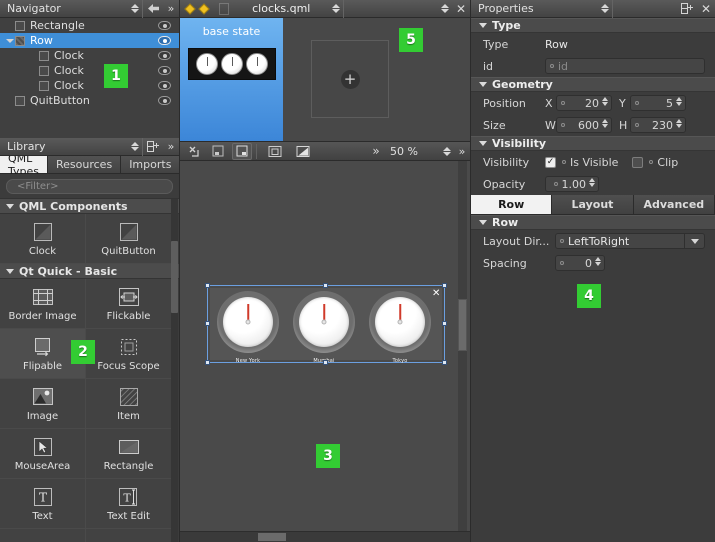  What do you see at coordinates (43, 404) in the screenshot?
I see `library-item-image: Image` at bounding box center [43, 404].